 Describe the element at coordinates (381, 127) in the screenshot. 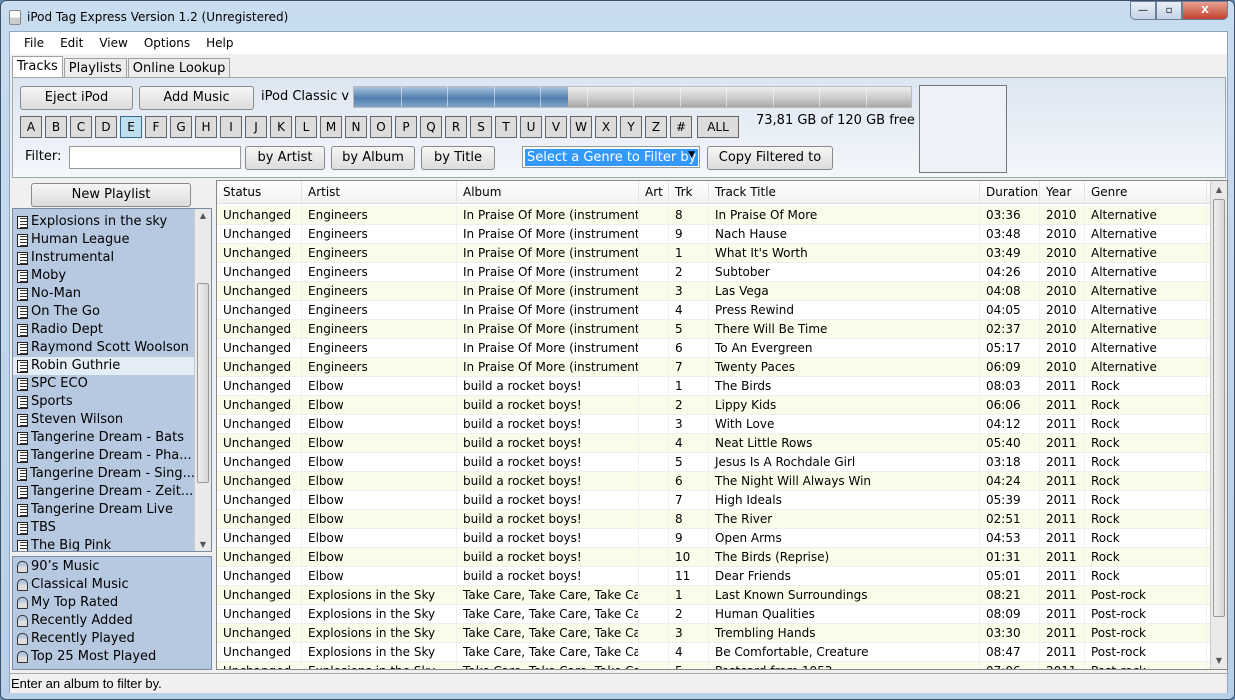

I see `letter-button-o: O` at that location.